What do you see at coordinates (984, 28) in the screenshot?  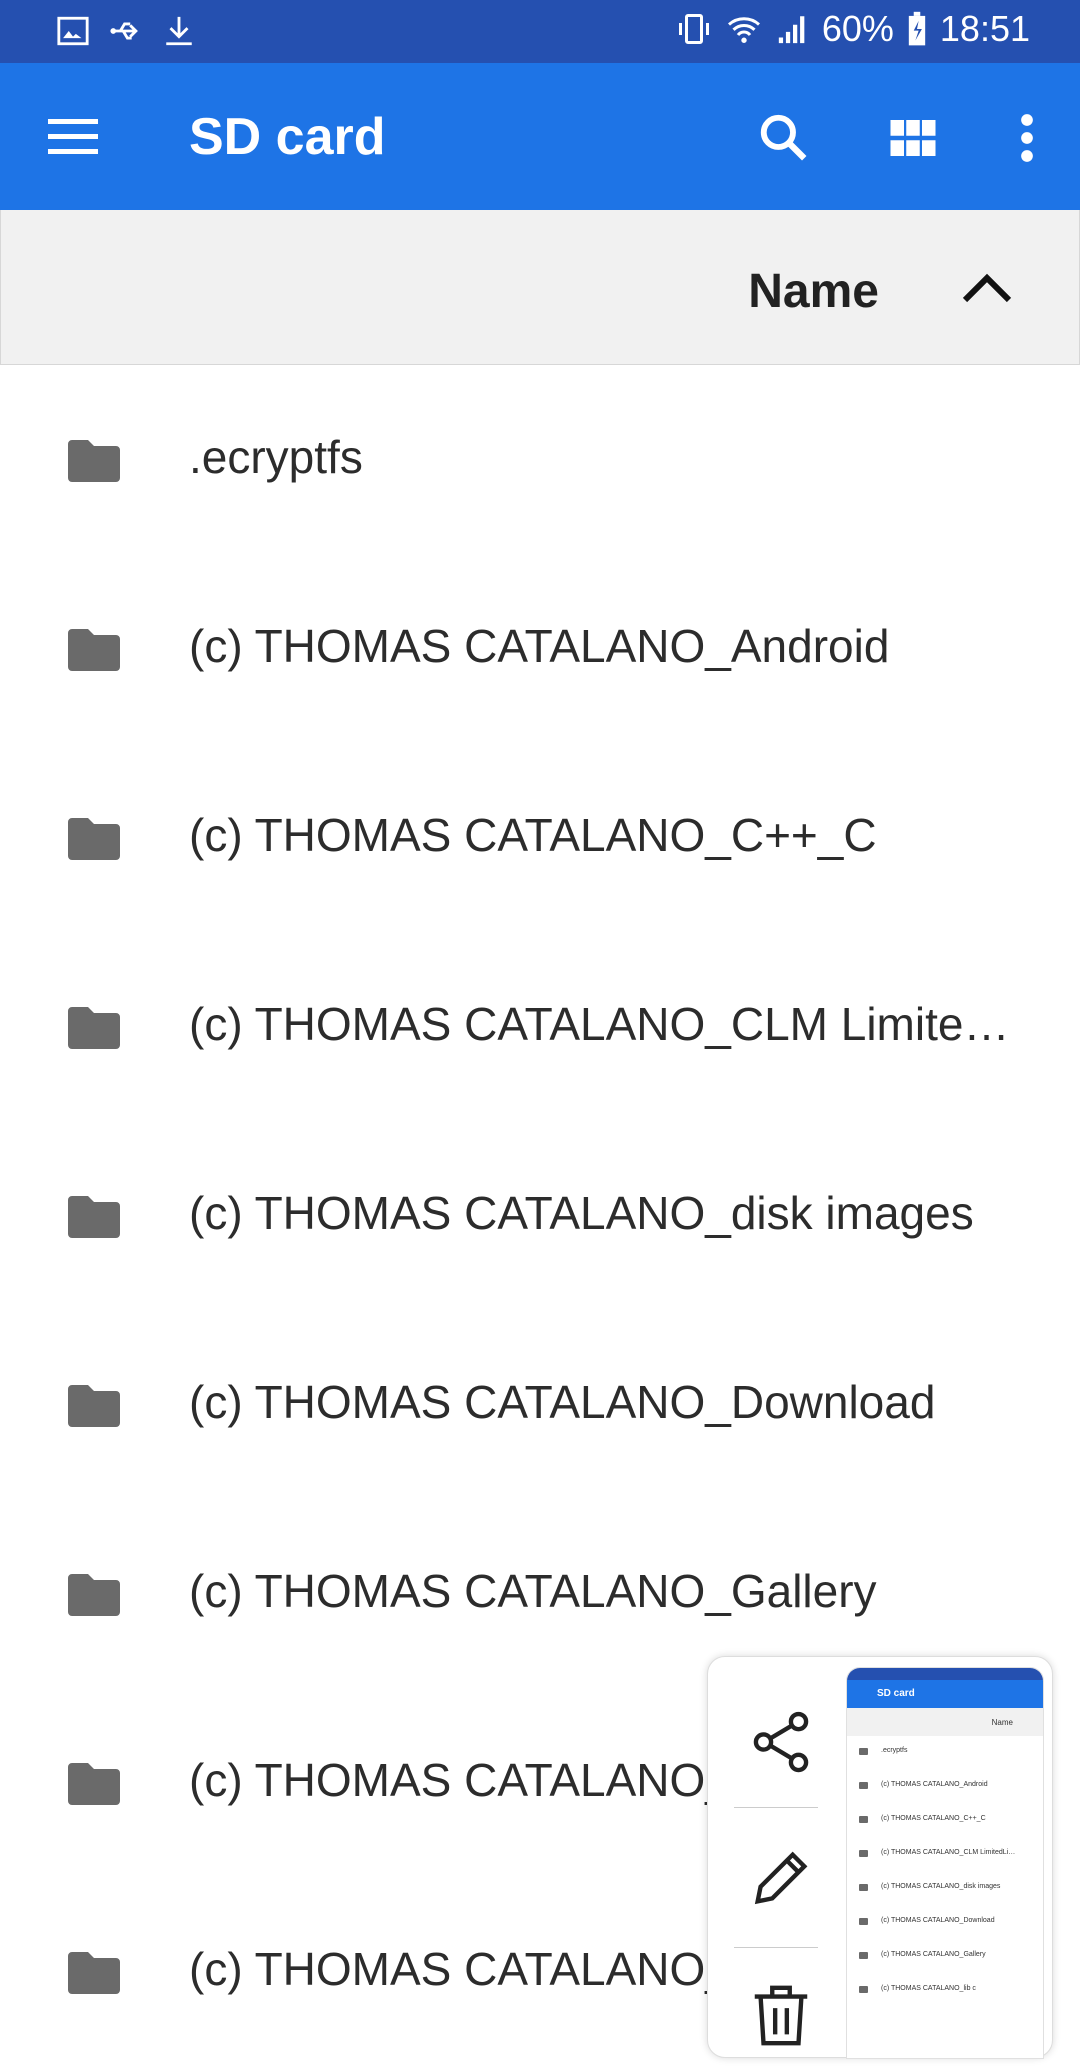 I see `clock: 18:51` at bounding box center [984, 28].